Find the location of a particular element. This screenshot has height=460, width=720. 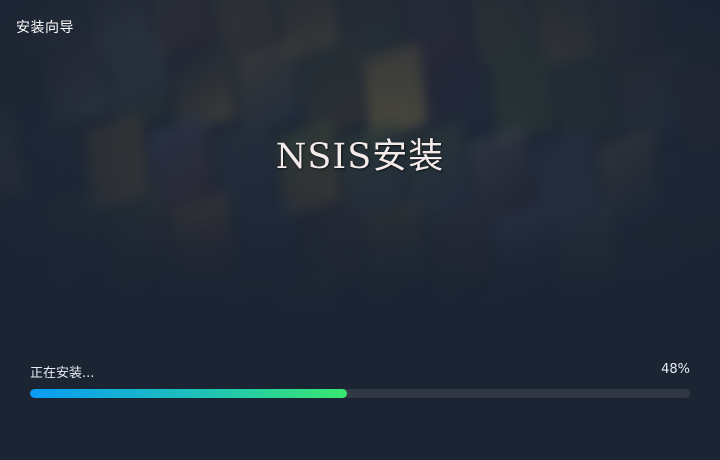

progress-status-row: 正在安装... 48% is located at coordinates (360, 371).